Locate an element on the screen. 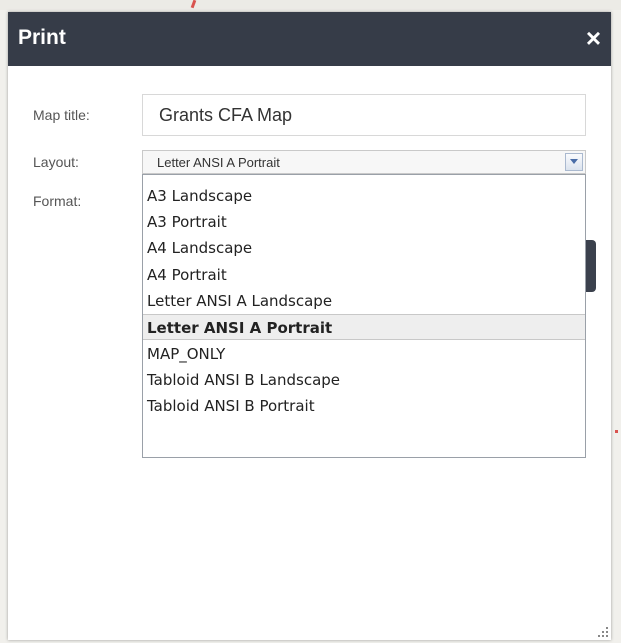 Image resolution: width=621 pixels, height=643 pixels. map-feature is located at coordinates (616, 431).